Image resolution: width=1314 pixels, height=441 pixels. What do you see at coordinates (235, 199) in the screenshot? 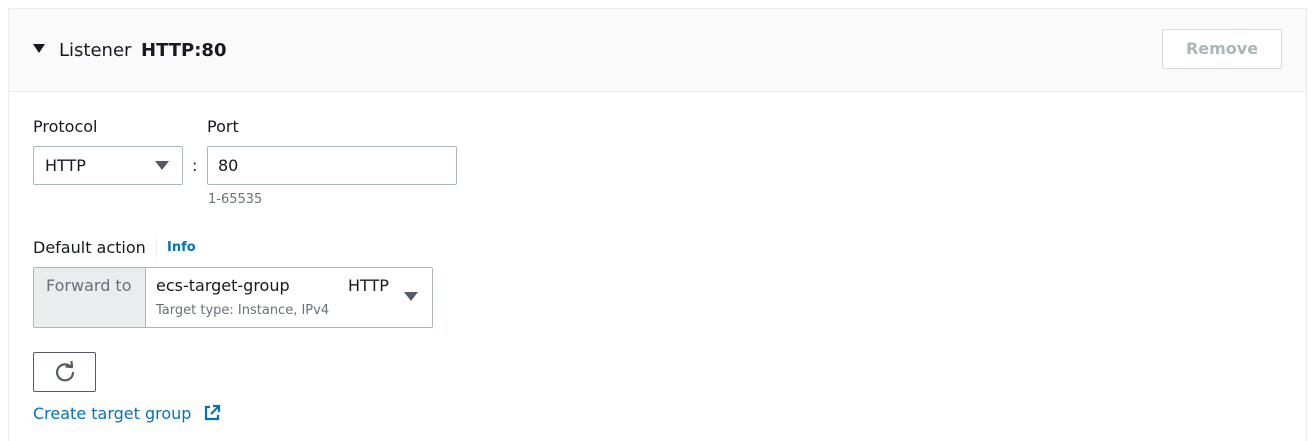
I see `port-hint: 1-65535` at bounding box center [235, 199].